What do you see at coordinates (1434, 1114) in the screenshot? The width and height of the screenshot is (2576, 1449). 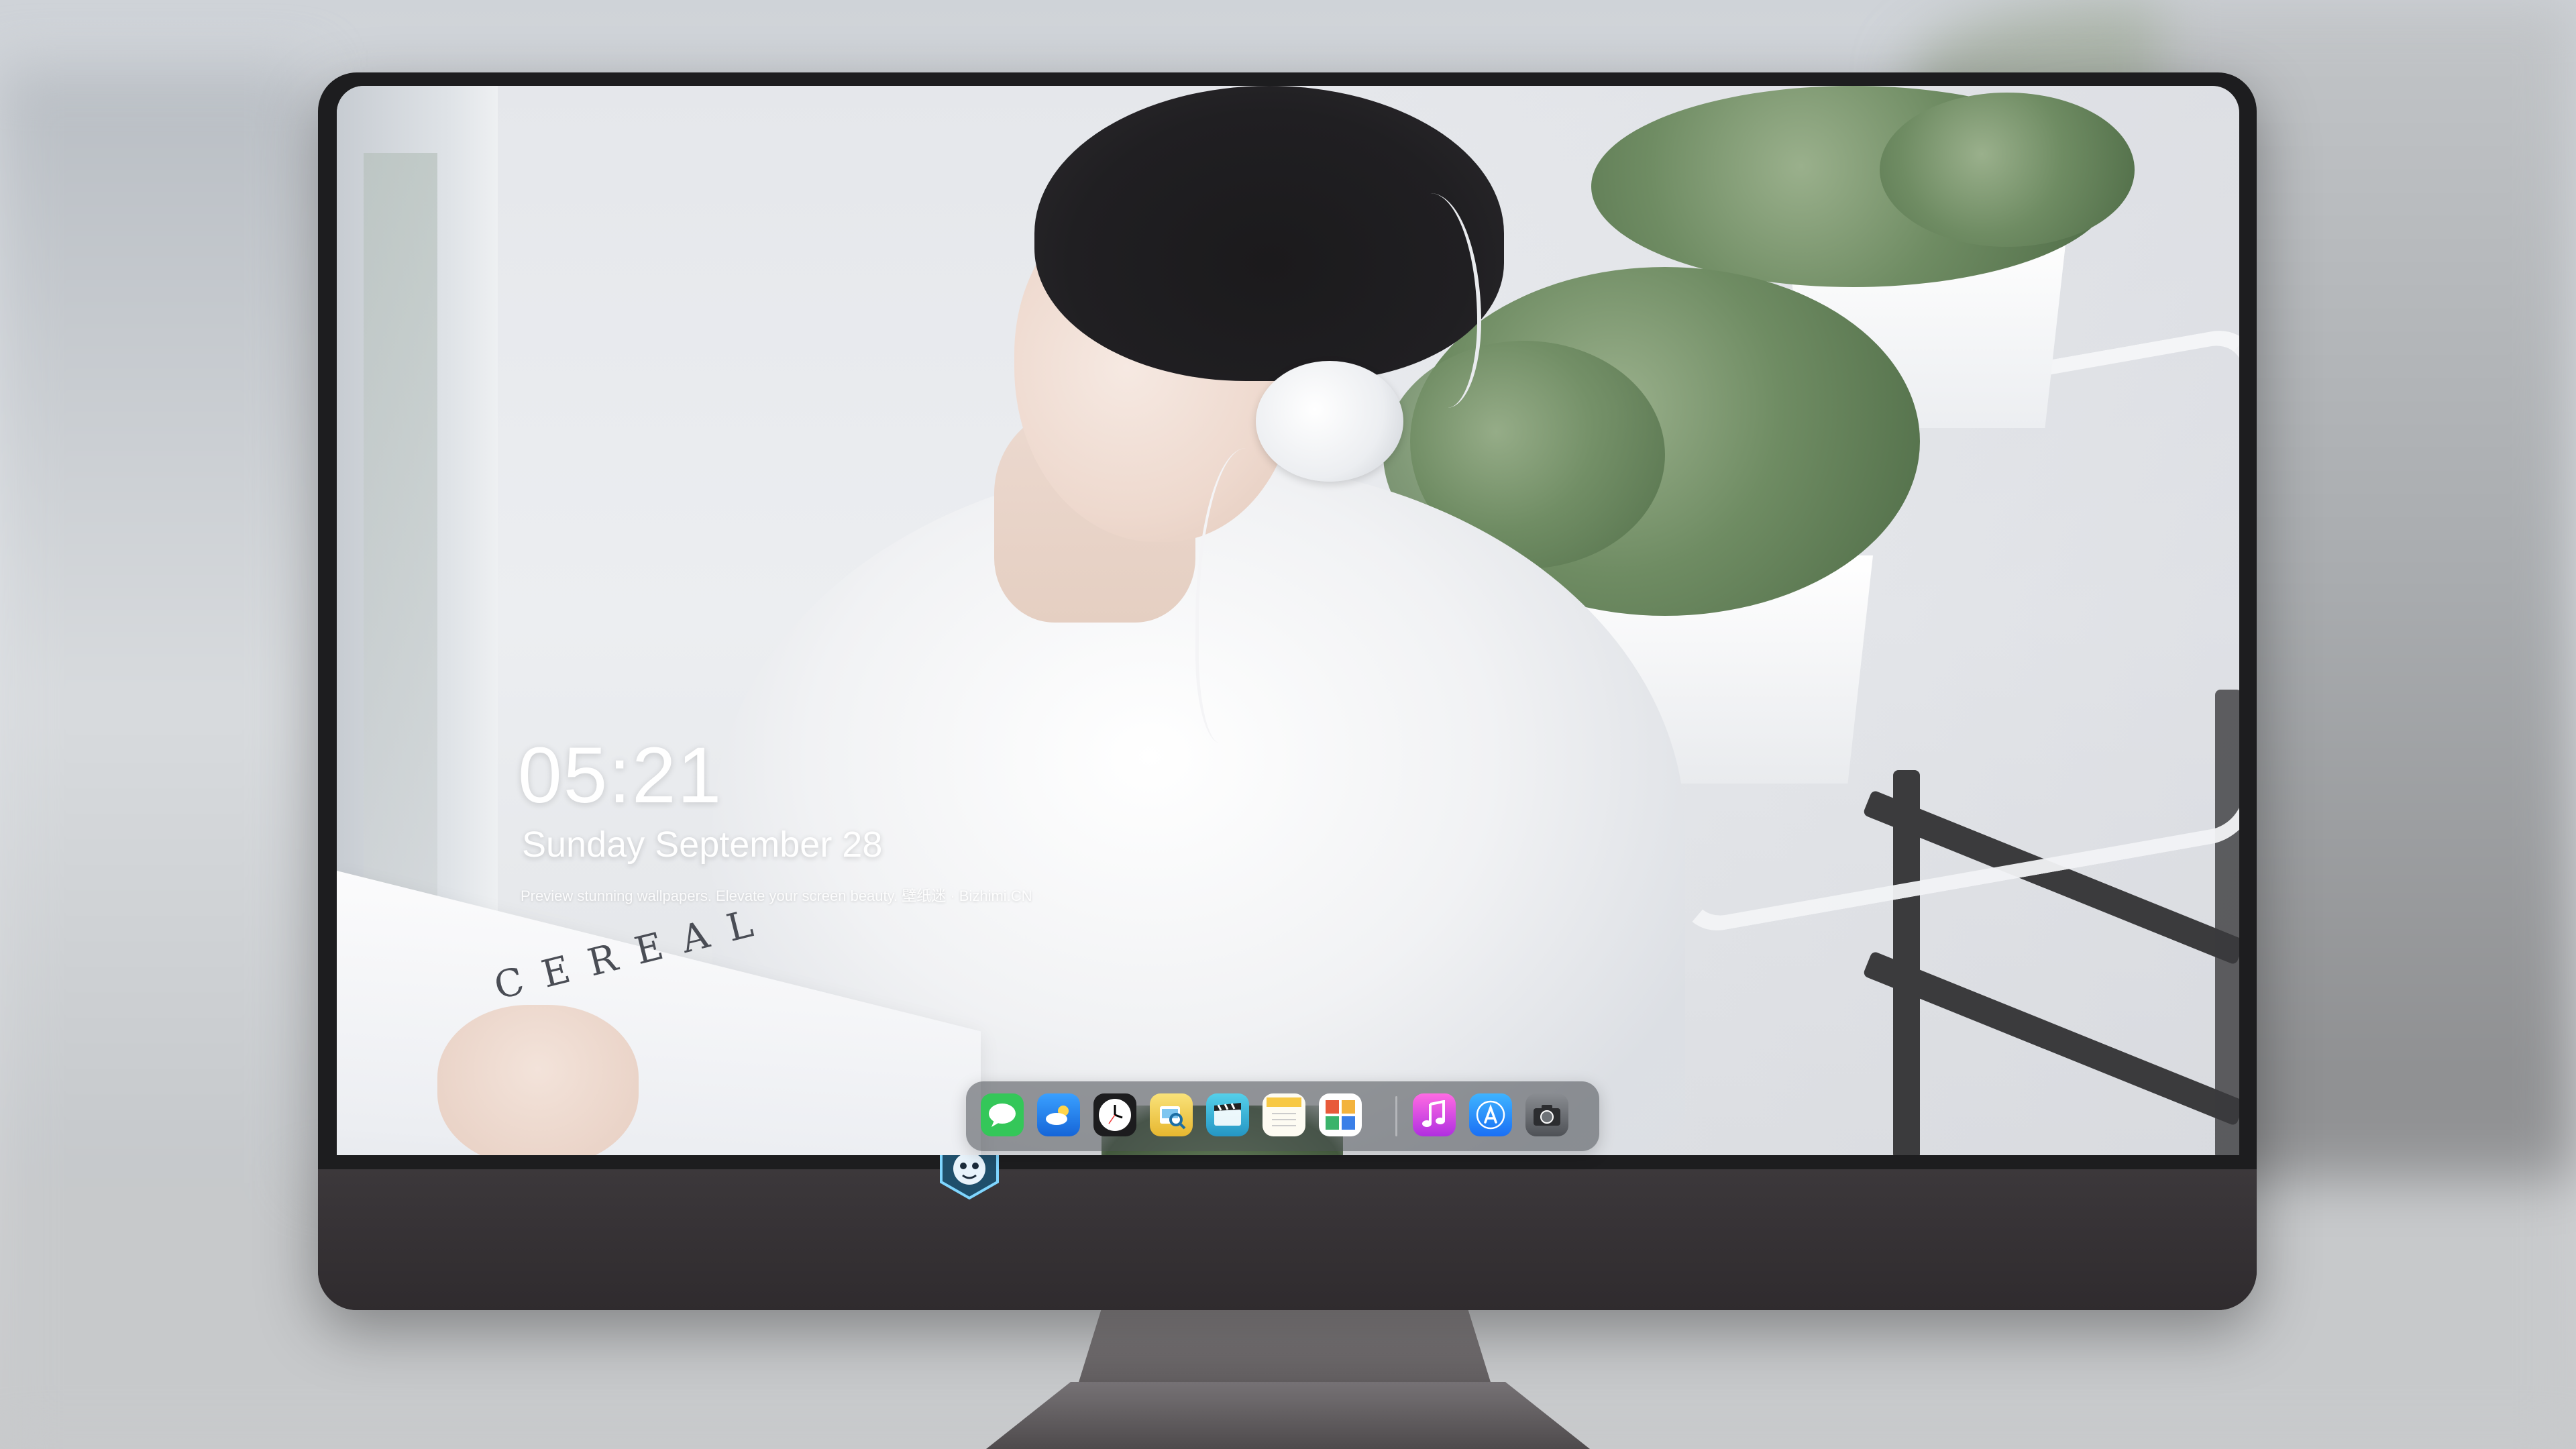 I see `music-icon` at bounding box center [1434, 1114].